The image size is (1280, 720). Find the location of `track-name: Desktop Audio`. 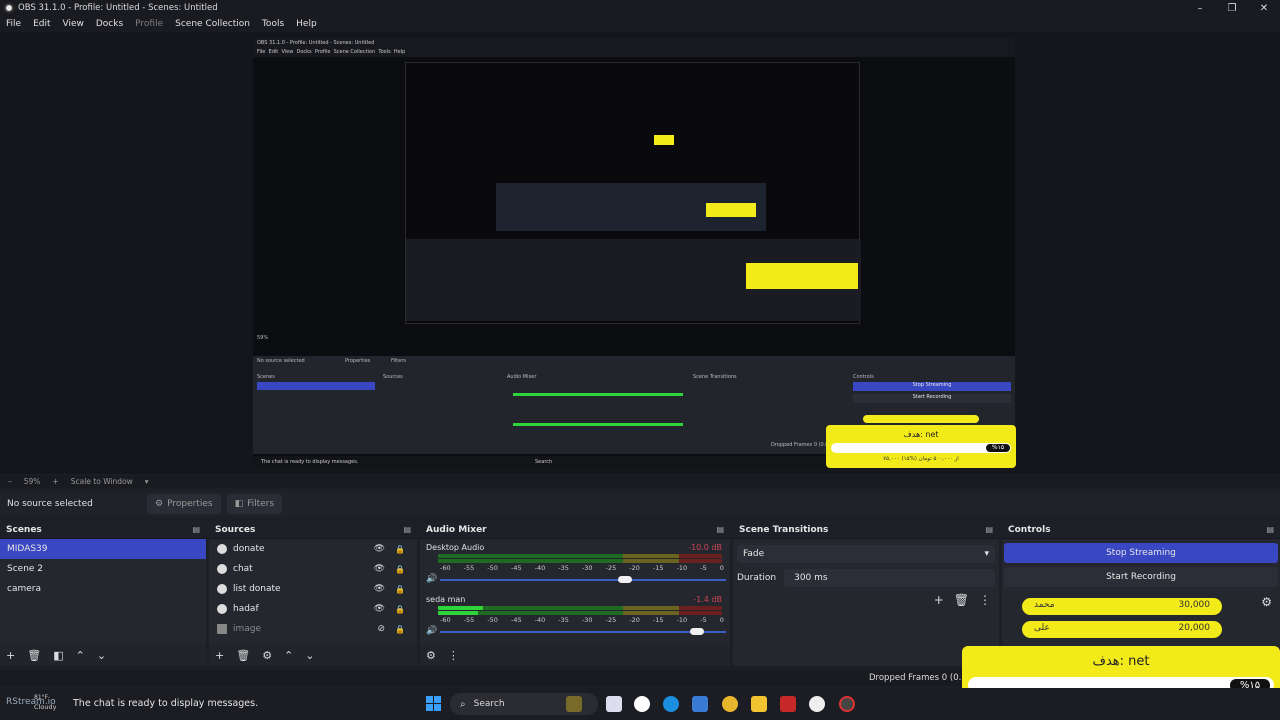

track-name: Desktop Audio is located at coordinates (455, 547).